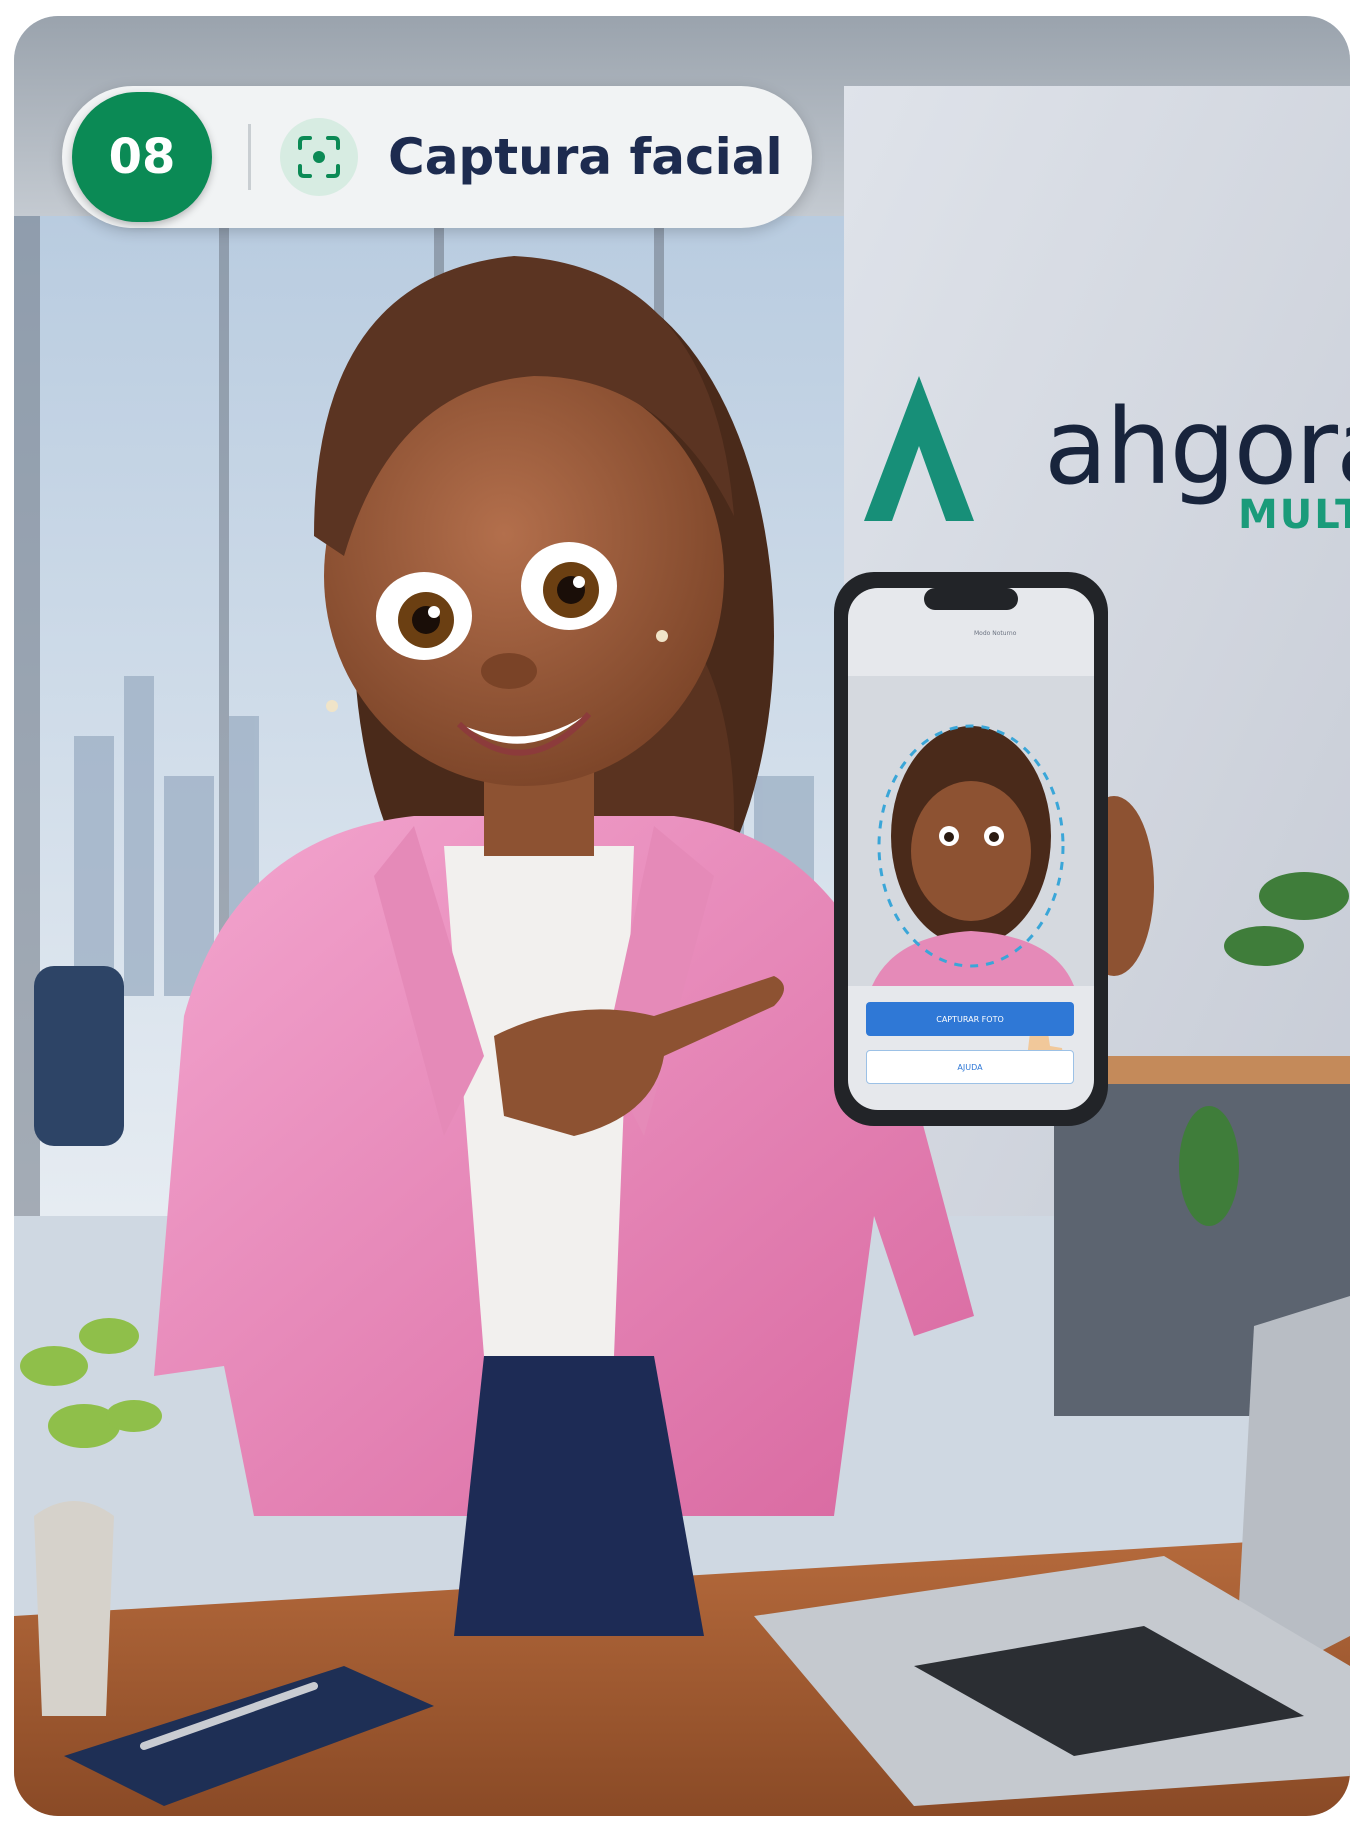 Image resolution: width=1364 pixels, height=1822 pixels. What do you see at coordinates (249, 157) in the screenshot?
I see `badge-divider` at bounding box center [249, 157].